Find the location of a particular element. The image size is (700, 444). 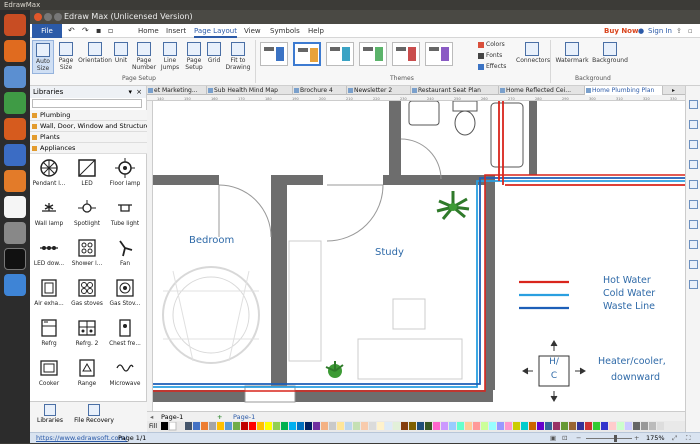

tab-symbols: Symbols is located at coordinates (285, 31).